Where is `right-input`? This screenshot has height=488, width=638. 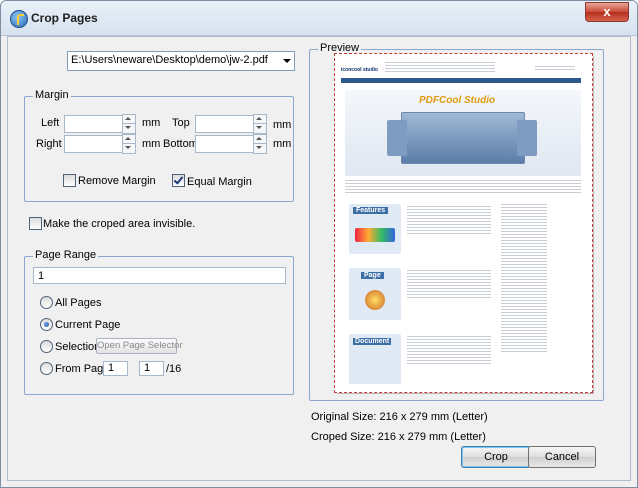 right-input is located at coordinates (94, 144).